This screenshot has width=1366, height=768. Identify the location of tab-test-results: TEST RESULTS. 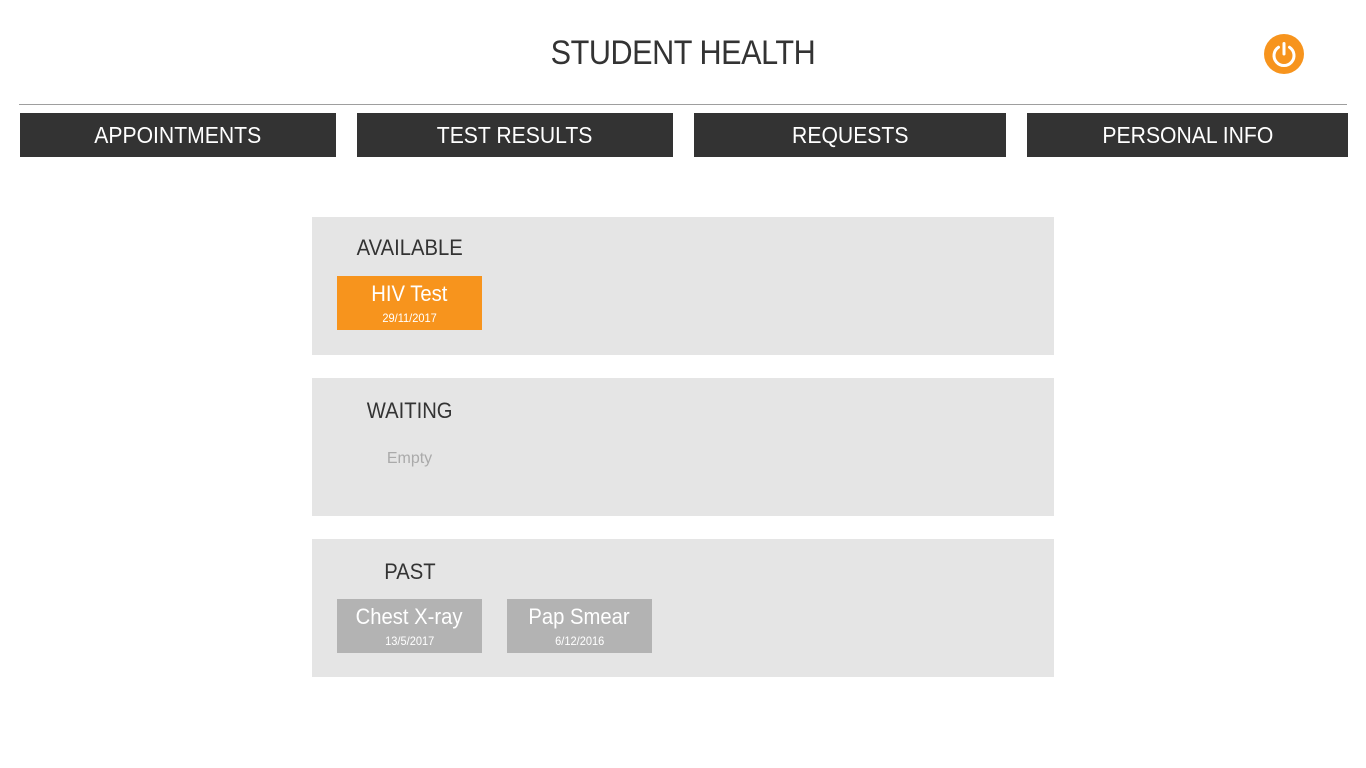
(515, 135).